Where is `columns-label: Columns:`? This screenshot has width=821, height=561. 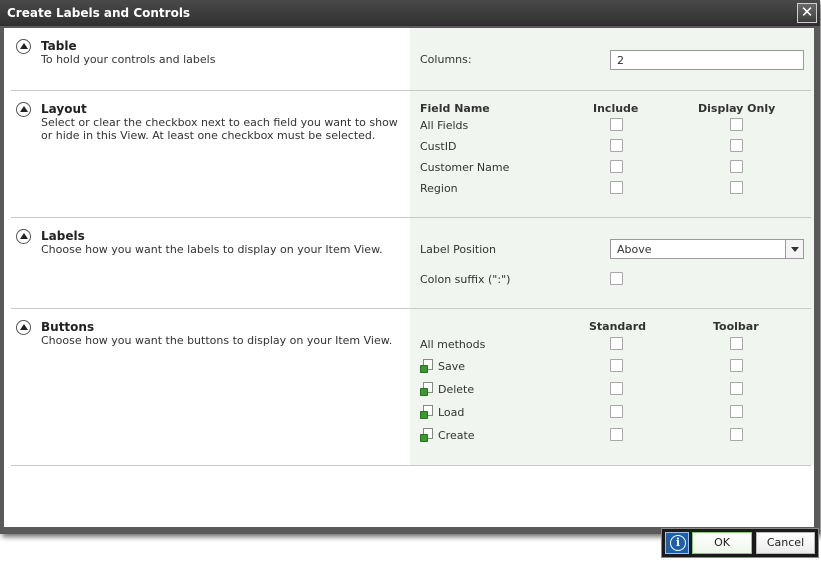
columns-label: Columns: is located at coordinates (446, 59).